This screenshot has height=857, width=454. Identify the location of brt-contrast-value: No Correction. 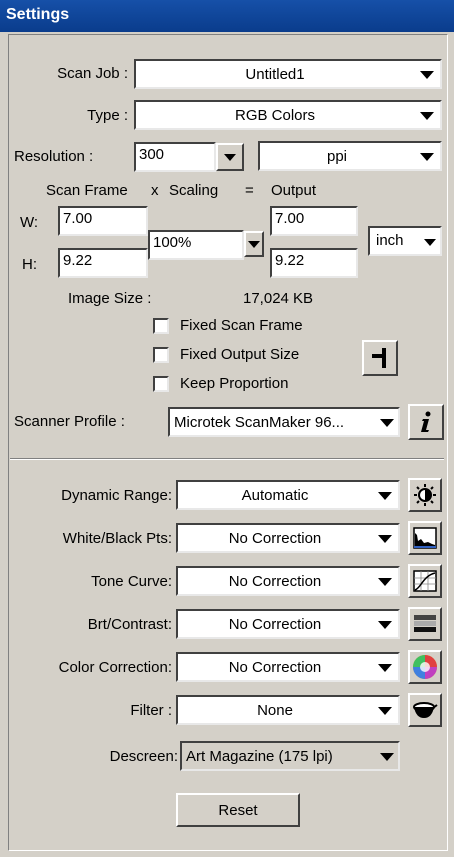
(275, 624).